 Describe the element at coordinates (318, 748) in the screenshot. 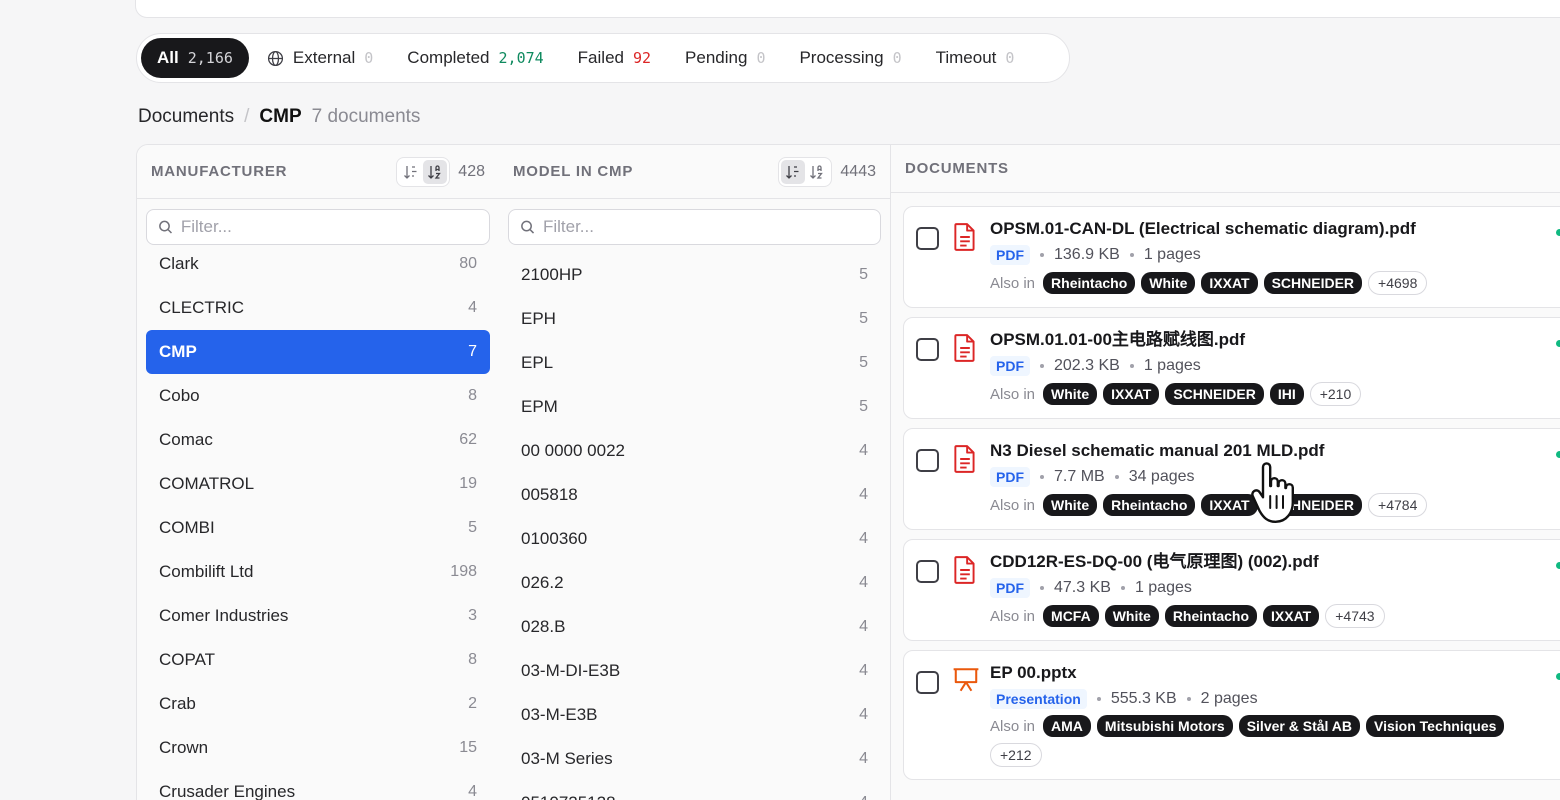

I see `manufacturer-item: Crown 15` at that location.